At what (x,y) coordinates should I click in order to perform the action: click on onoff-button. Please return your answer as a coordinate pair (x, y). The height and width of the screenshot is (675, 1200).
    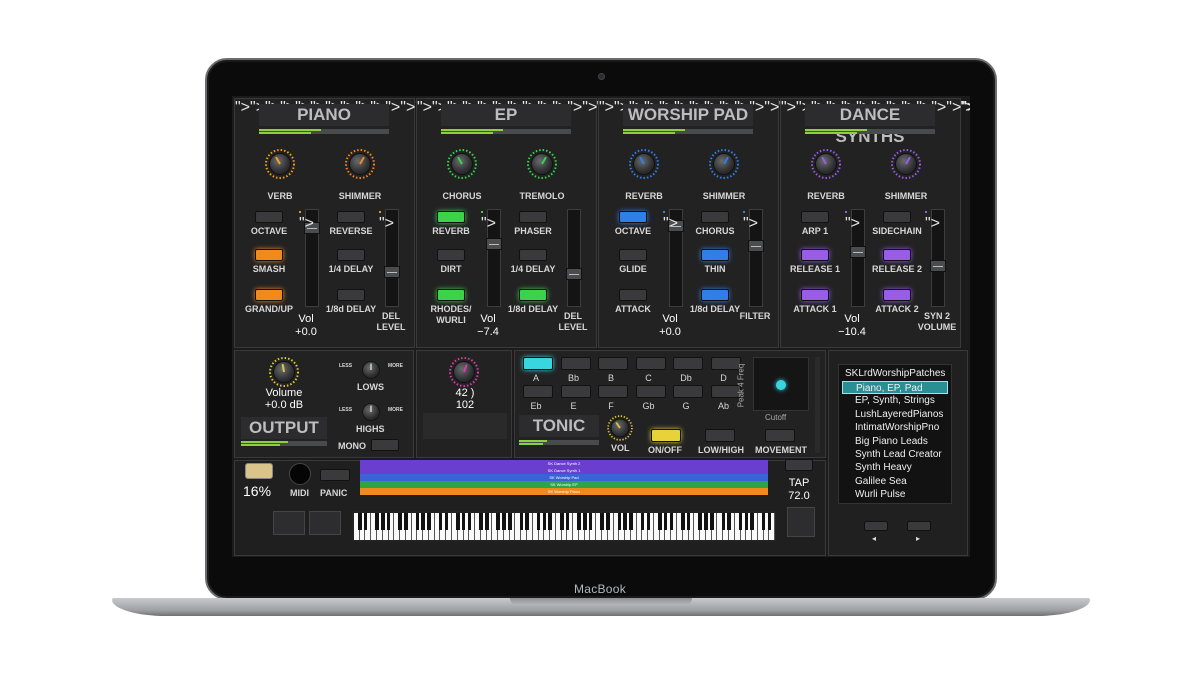
    Looking at the image, I should click on (666, 435).